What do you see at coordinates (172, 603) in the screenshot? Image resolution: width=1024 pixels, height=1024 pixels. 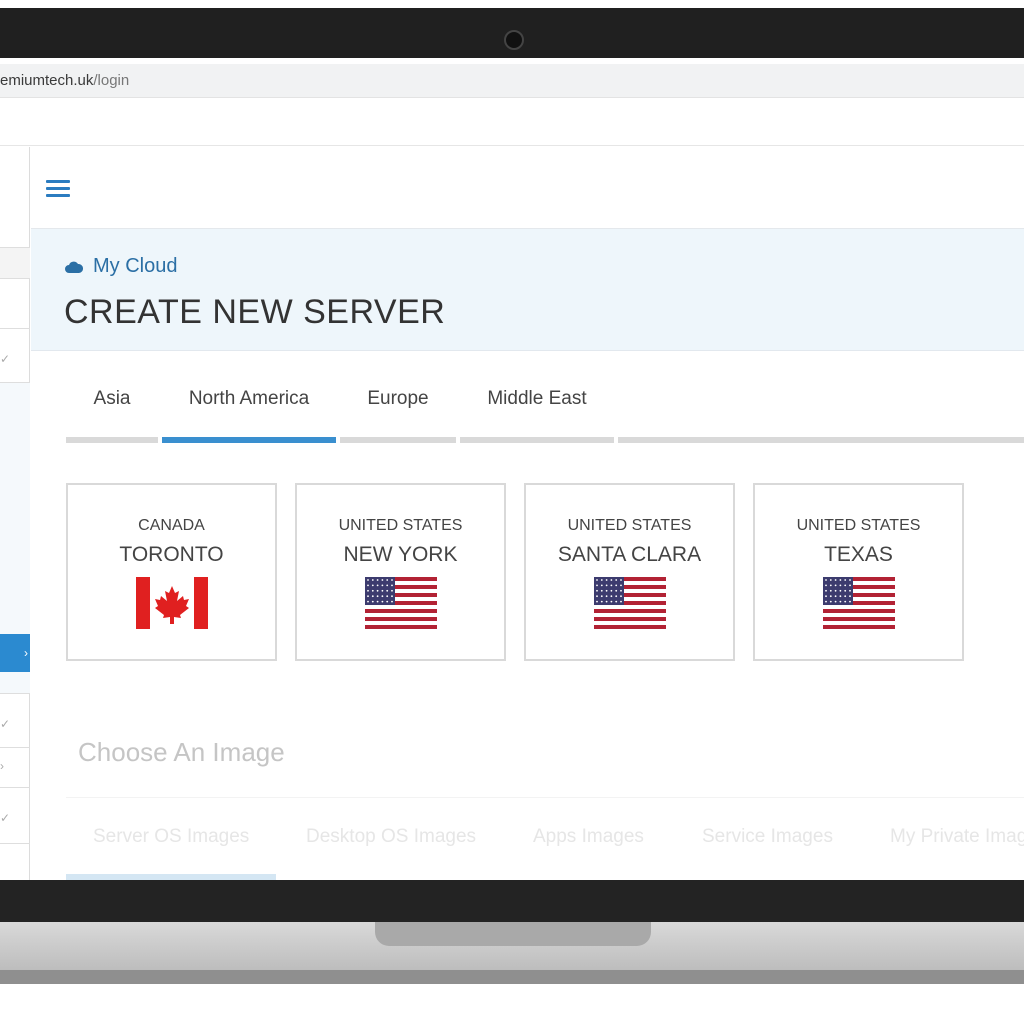 I see `canada-flag-icon` at bounding box center [172, 603].